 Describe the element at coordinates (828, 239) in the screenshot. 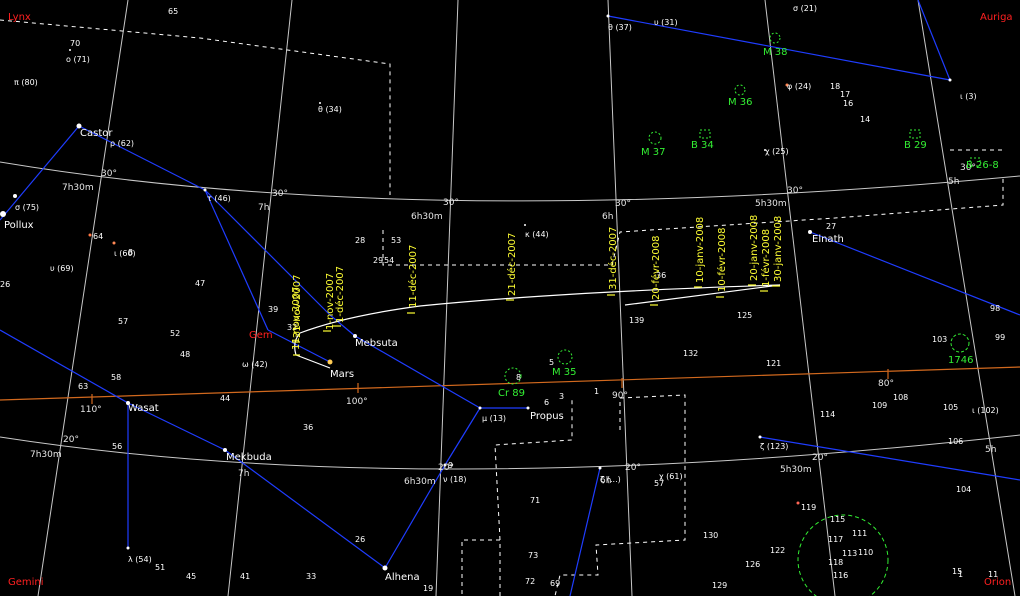

I see `star-elnath: Elnath` at that location.